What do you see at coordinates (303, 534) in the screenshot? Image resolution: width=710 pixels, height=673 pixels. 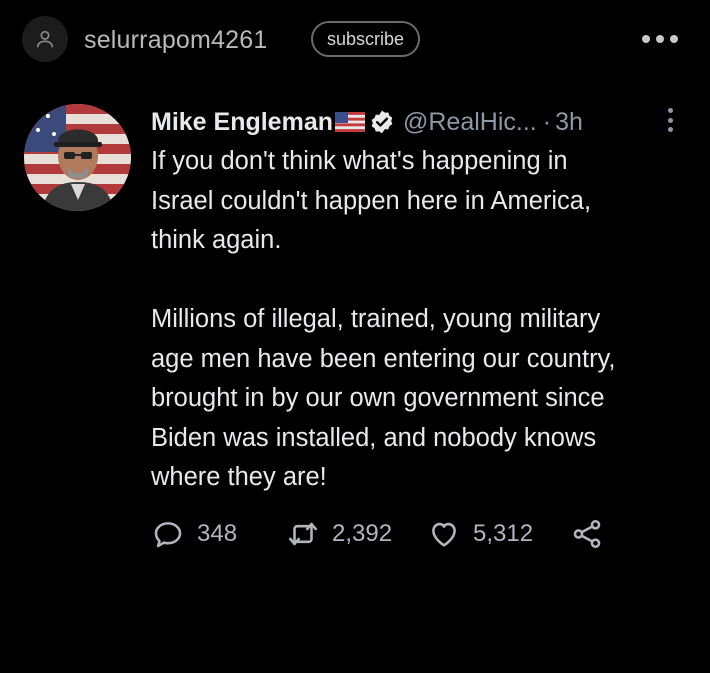 I see `retweet-icon` at bounding box center [303, 534].